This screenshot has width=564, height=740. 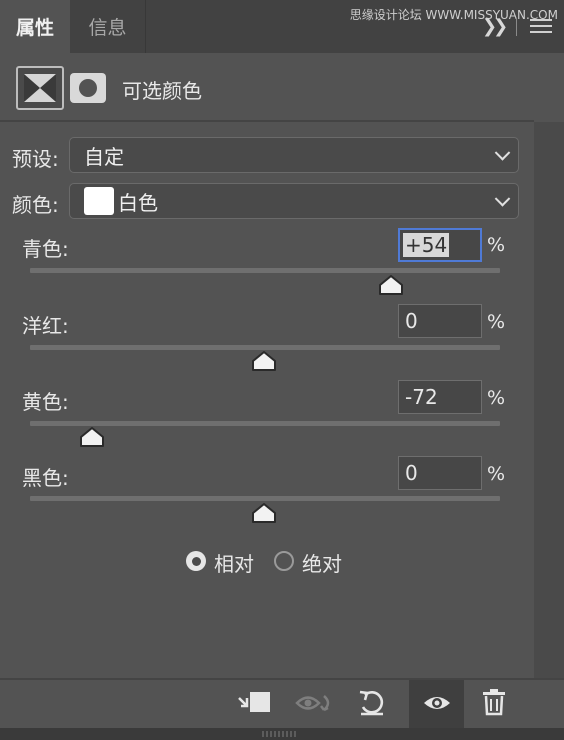 I want to click on footer-toolbar, so click(x=282, y=703).